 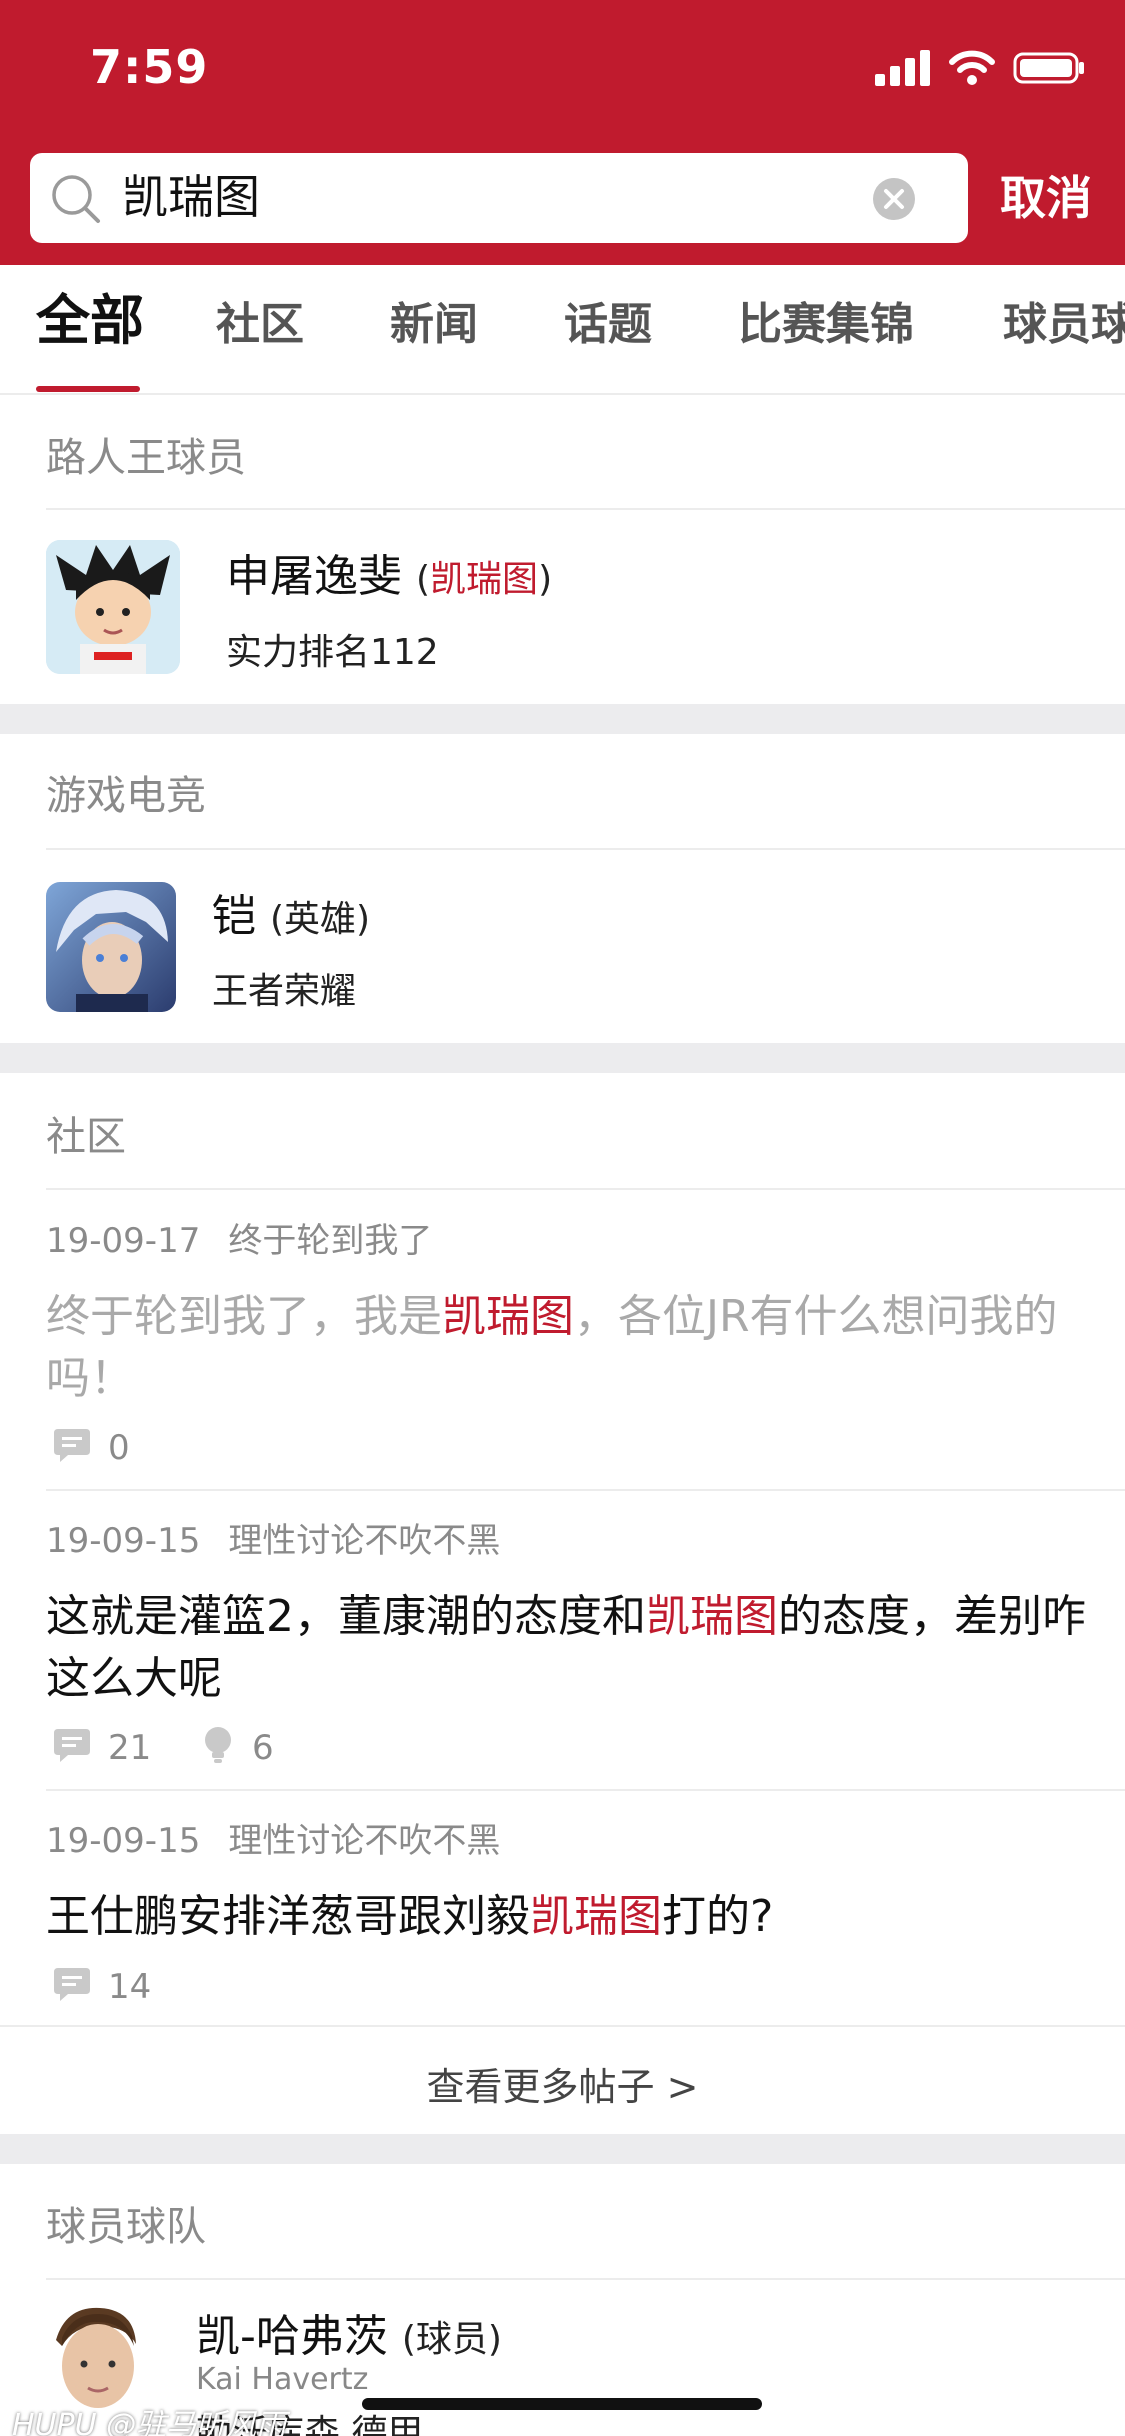 I want to click on comment-count: 14, so click(x=130, y=1987).